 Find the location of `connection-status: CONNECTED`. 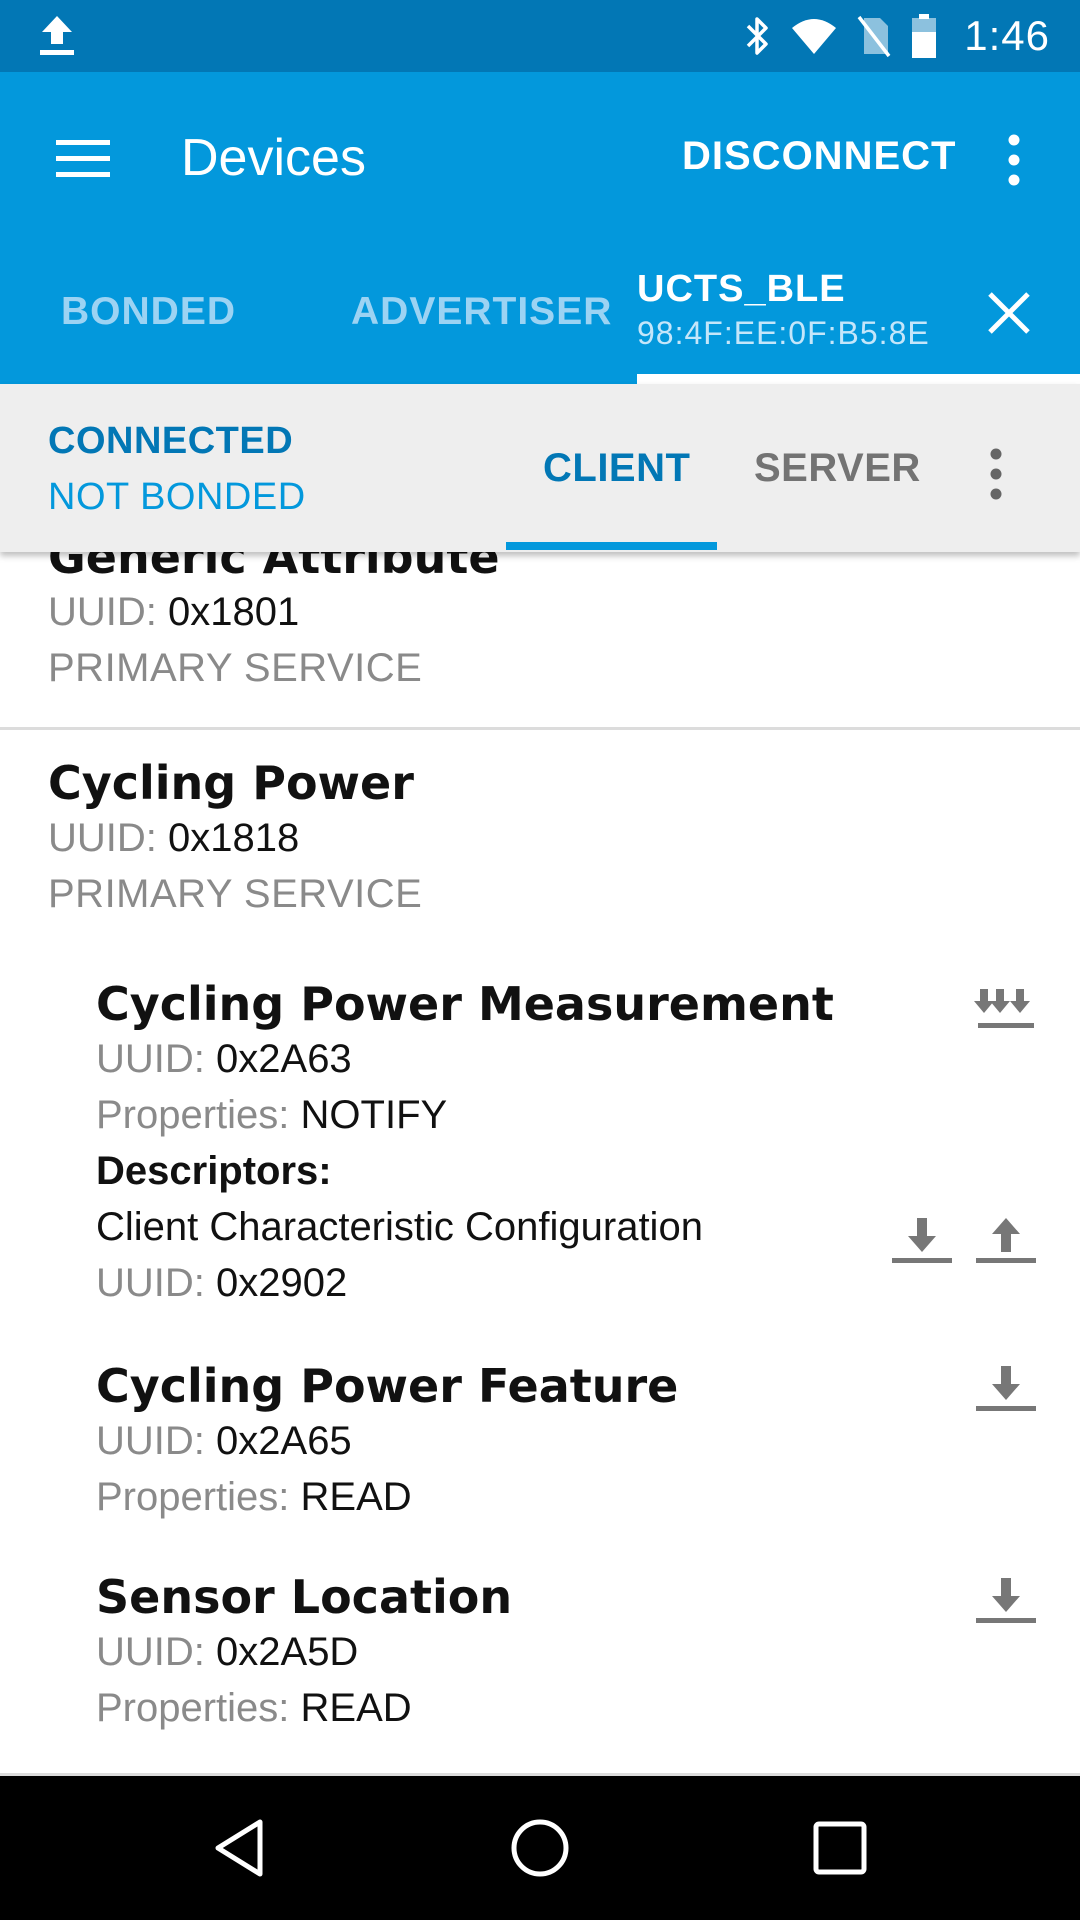

connection-status: CONNECTED is located at coordinates (171, 441).